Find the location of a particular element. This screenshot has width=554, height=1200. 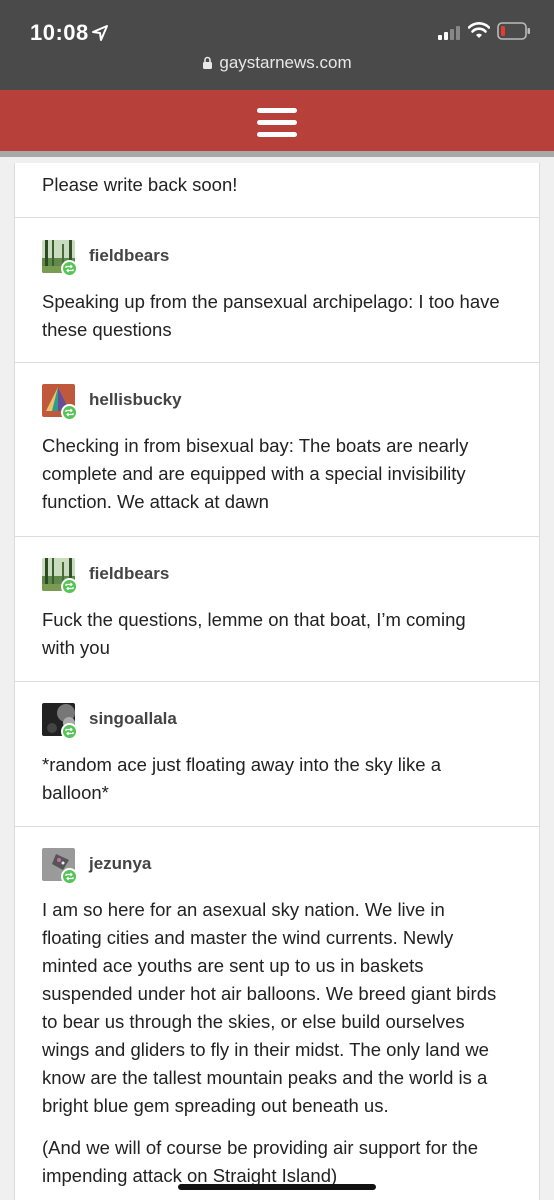

wifi-icon is located at coordinates (479, 30).